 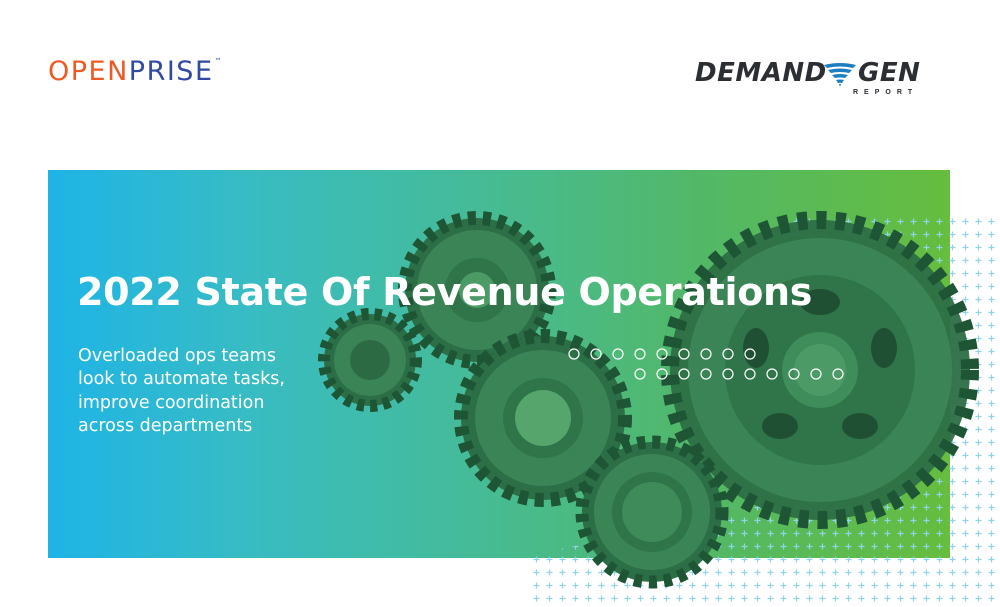 I want to click on demand-gen-logo-word-gen: GEN, so click(x=889, y=73).